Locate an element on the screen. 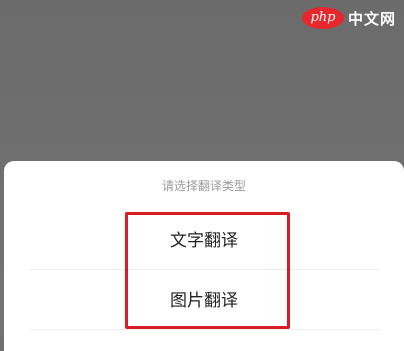 The height and width of the screenshot is (351, 404). option-label: 图片翻译 is located at coordinates (204, 301).